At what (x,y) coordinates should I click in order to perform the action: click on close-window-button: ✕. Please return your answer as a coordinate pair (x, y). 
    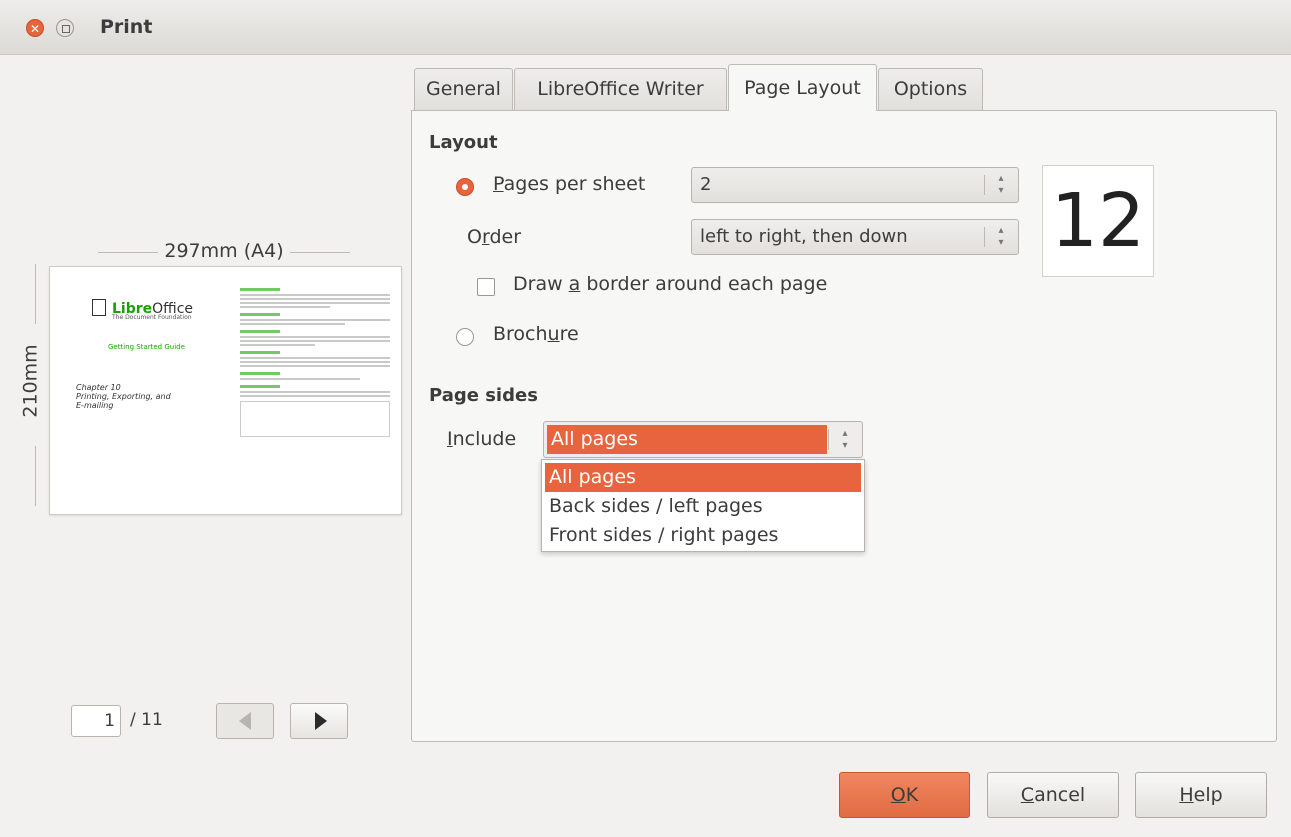
    Looking at the image, I should click on (35, 28).